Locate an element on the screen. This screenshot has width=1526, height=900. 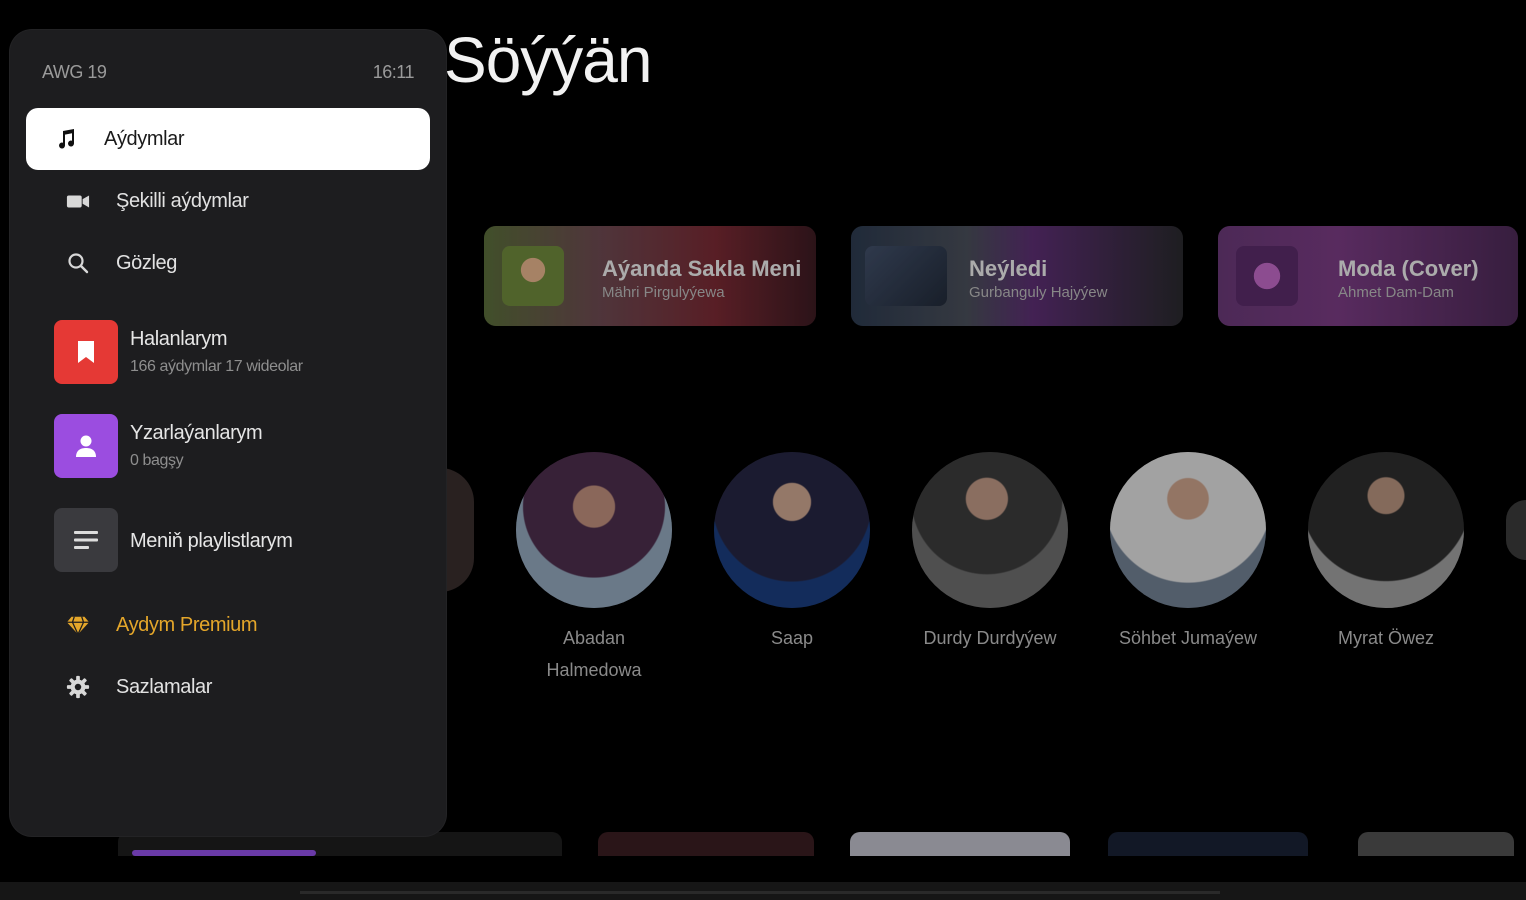
gear-icon is located at coordinates (78, 687).